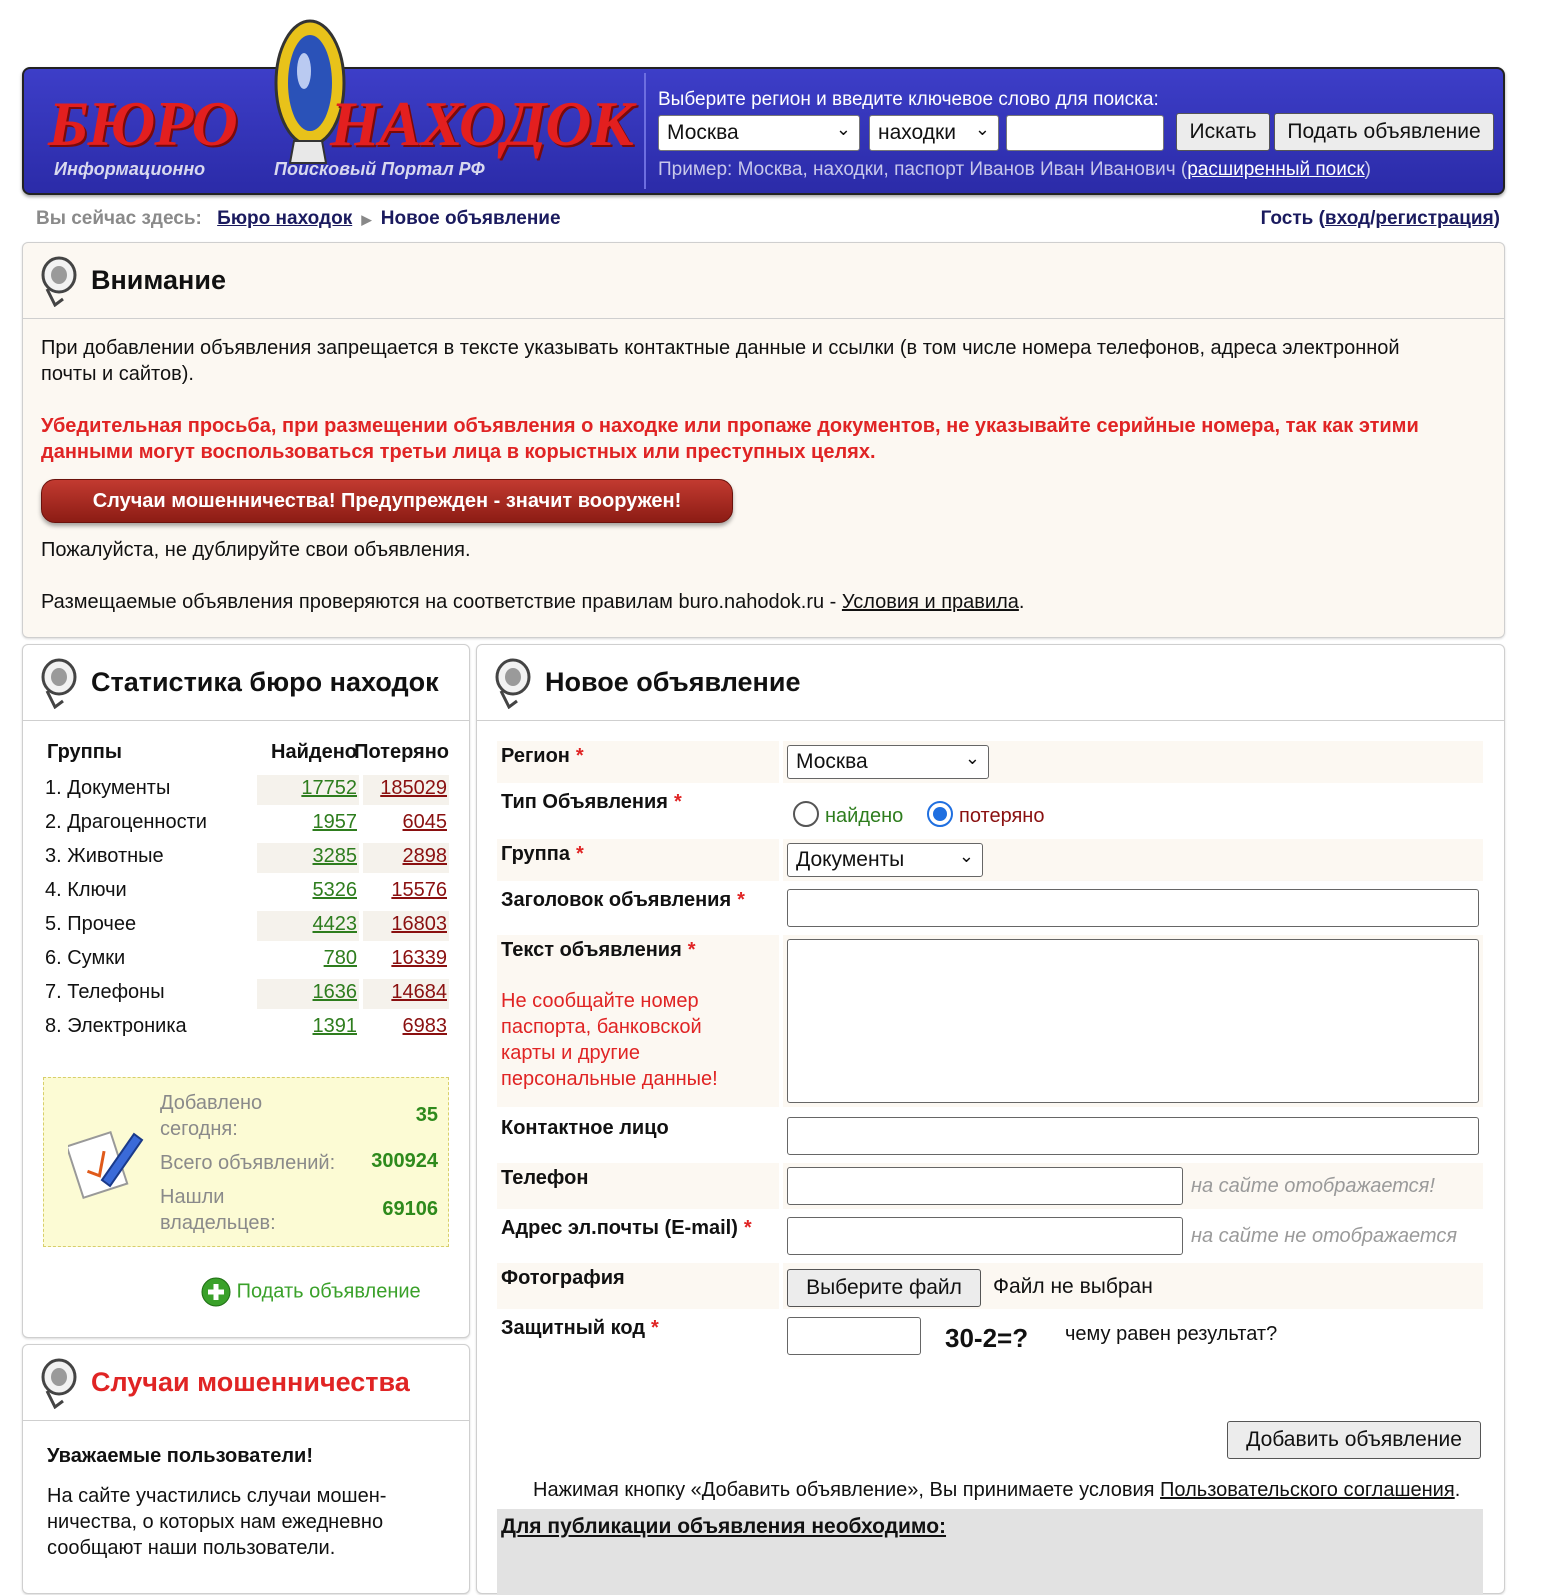 This screenshot has width=1552, height=1595. I want to click on region-label: Регион *, so click(638, 762).